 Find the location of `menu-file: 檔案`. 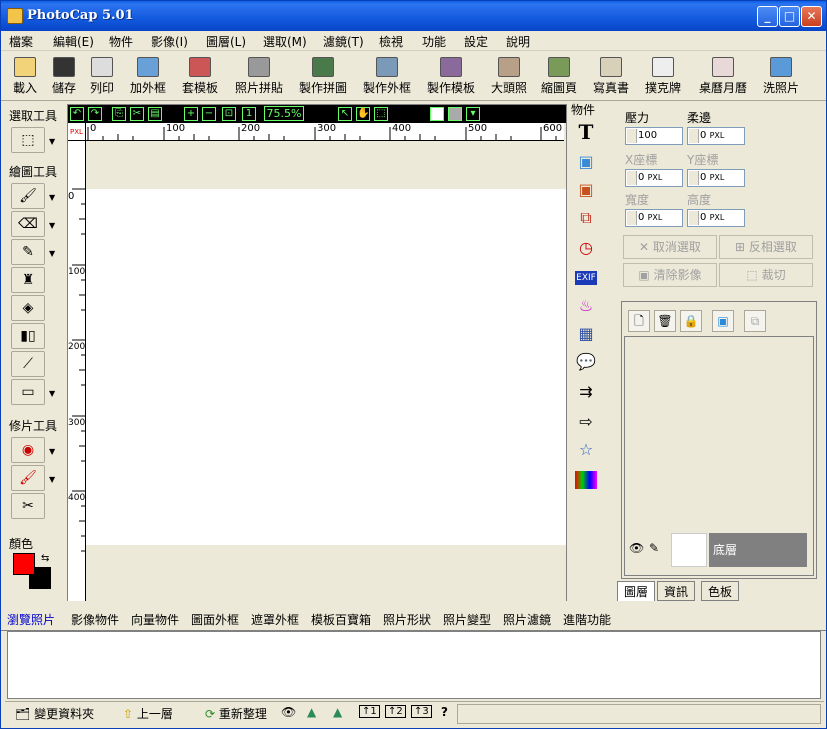

menu-file: 檔案 is located at coordinates (21, 41).